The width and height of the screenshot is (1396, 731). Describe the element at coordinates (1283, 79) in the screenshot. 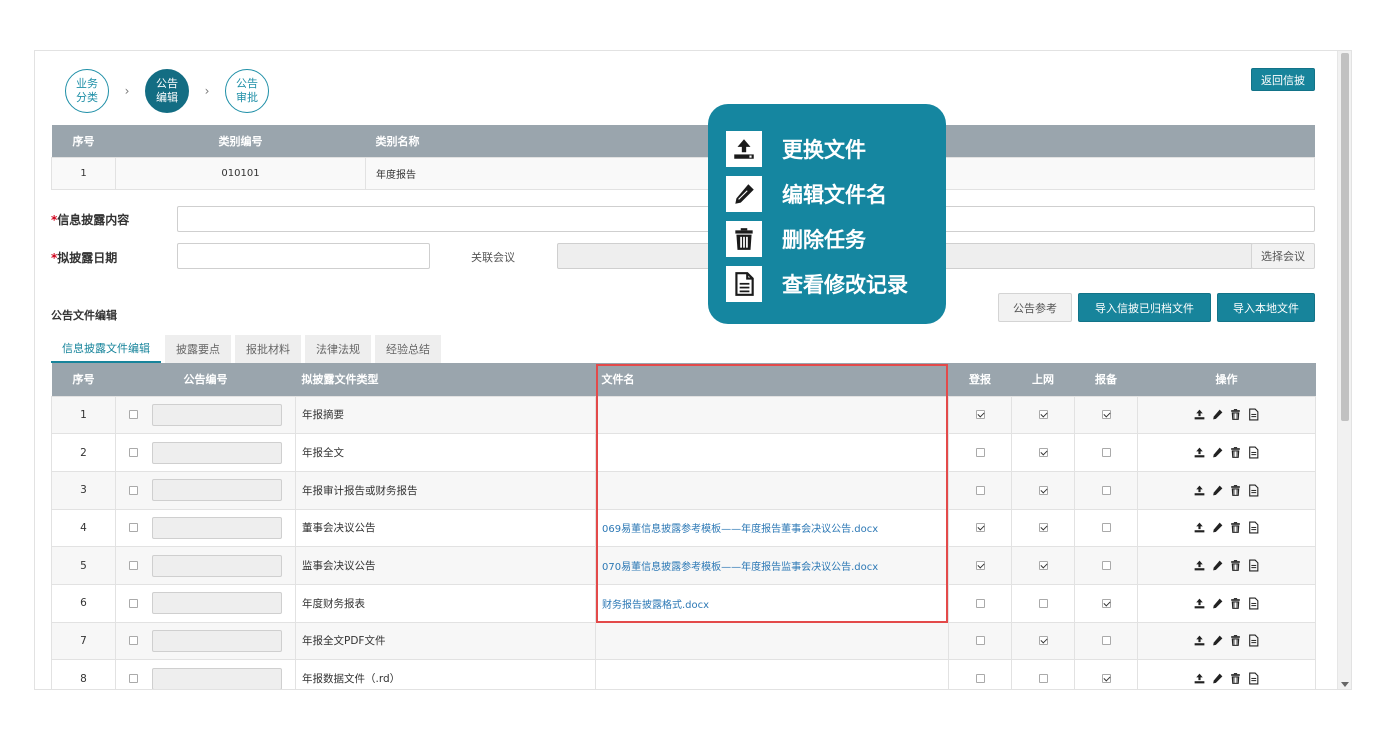

I see `return-button: 返回信披` at that location.